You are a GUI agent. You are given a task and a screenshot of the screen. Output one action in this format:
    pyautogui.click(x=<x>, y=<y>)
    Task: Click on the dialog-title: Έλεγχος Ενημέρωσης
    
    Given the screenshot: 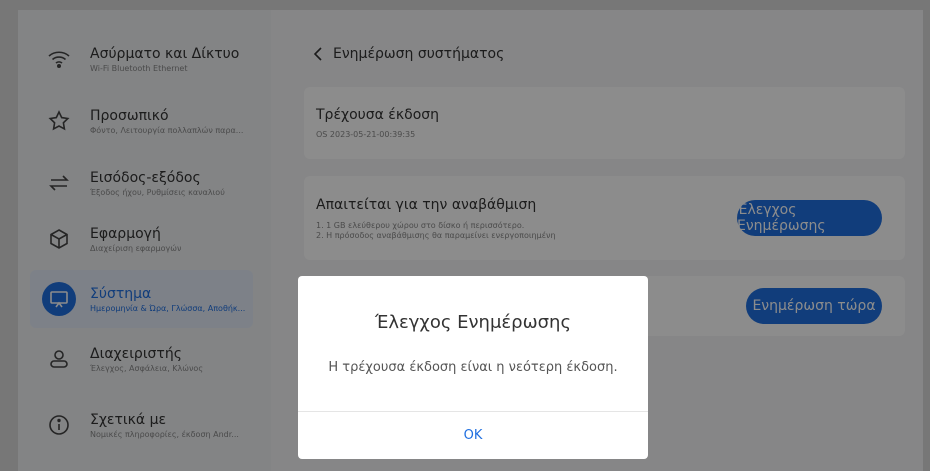 What is the action you would take?
    pyautogui.click(x=473, y=322)
    